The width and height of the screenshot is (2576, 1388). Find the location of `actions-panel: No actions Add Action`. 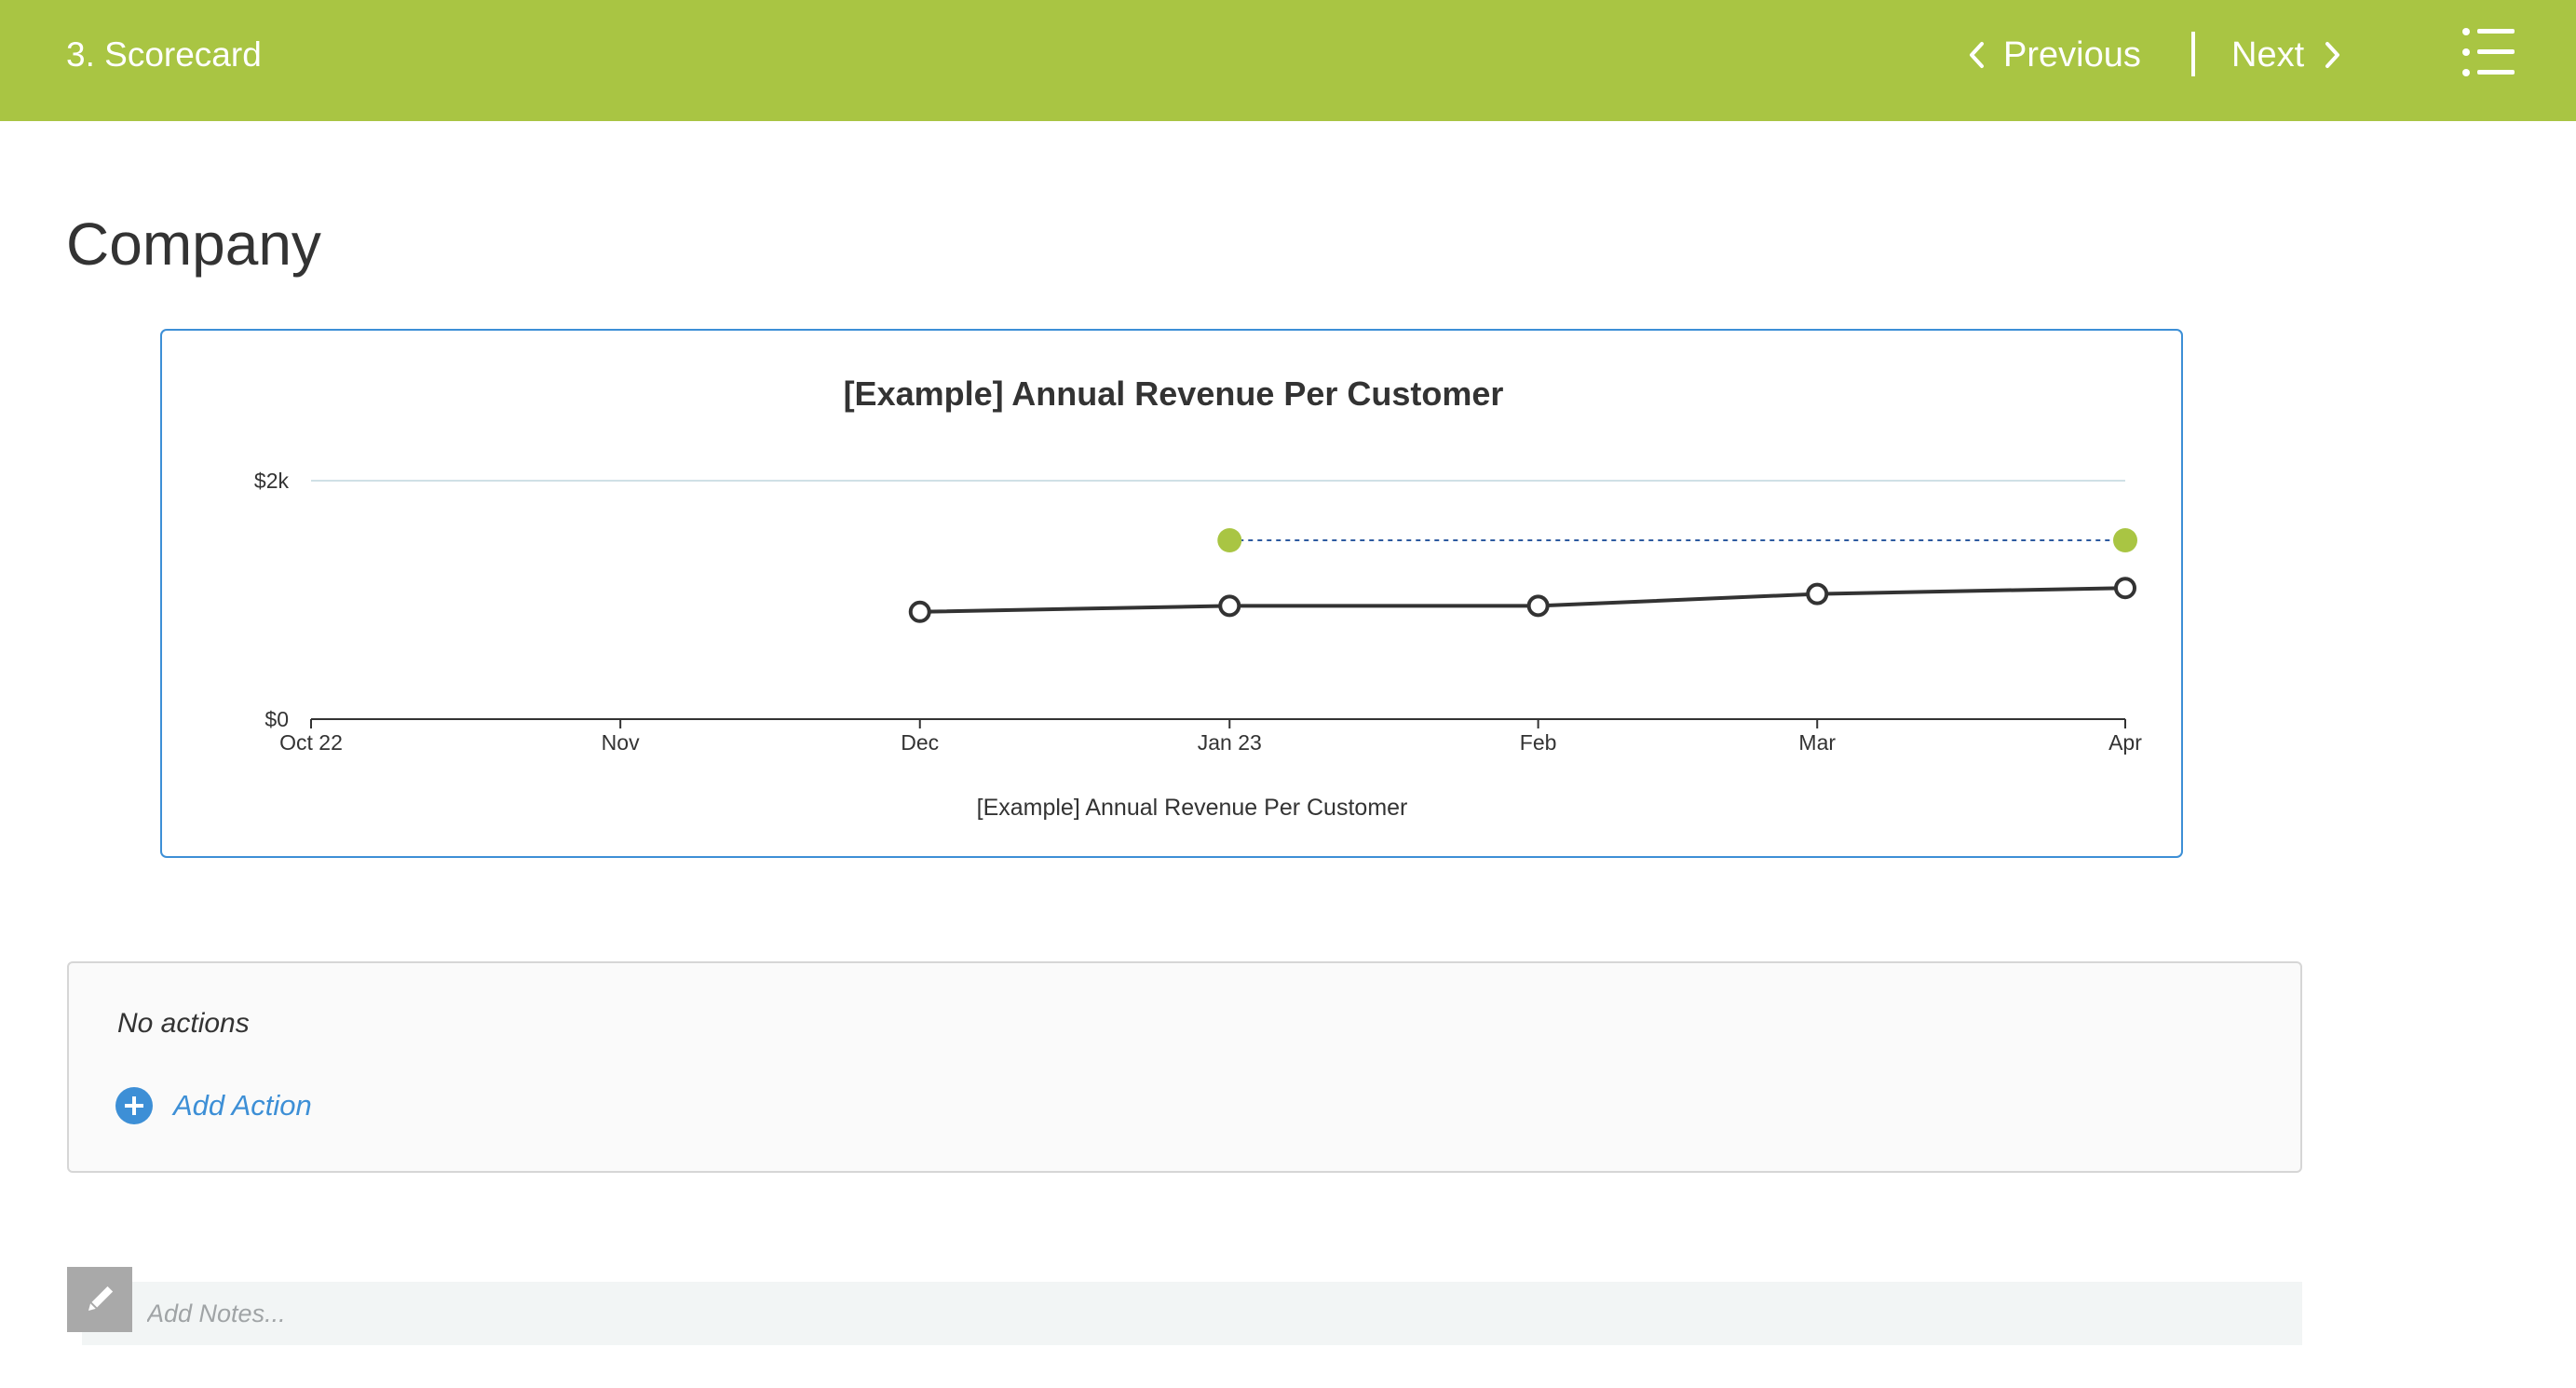

actions-panel: No actions Add Action is located at coordinates (1184, 1067).